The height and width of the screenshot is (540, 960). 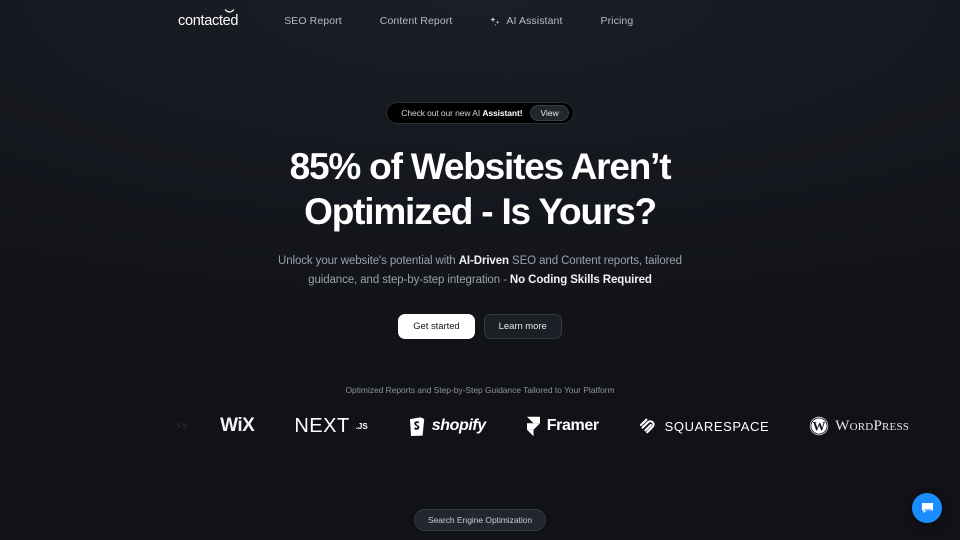 I want to click on cta-row: Get started Learn more, so click(x=480, y=326).